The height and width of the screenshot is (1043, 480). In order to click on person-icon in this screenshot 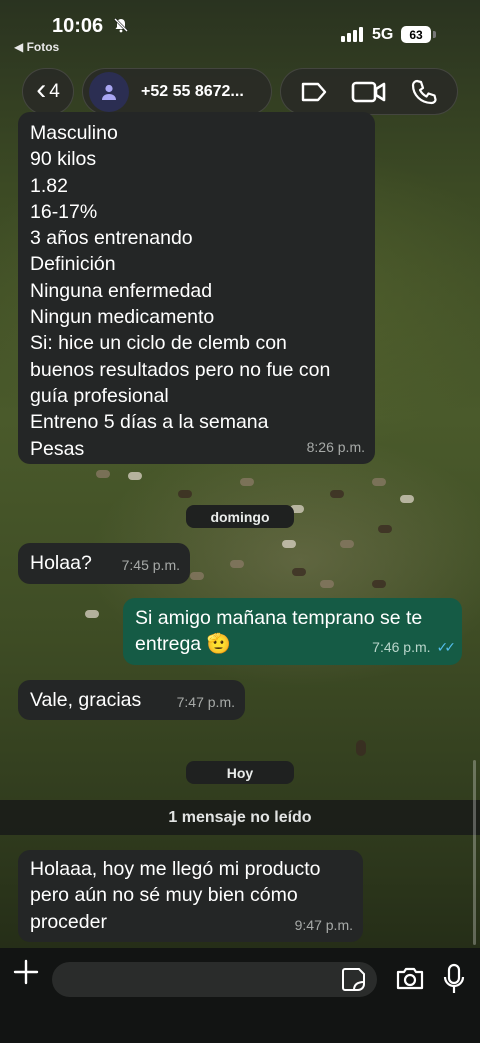, I will do `click(109, 92)`.